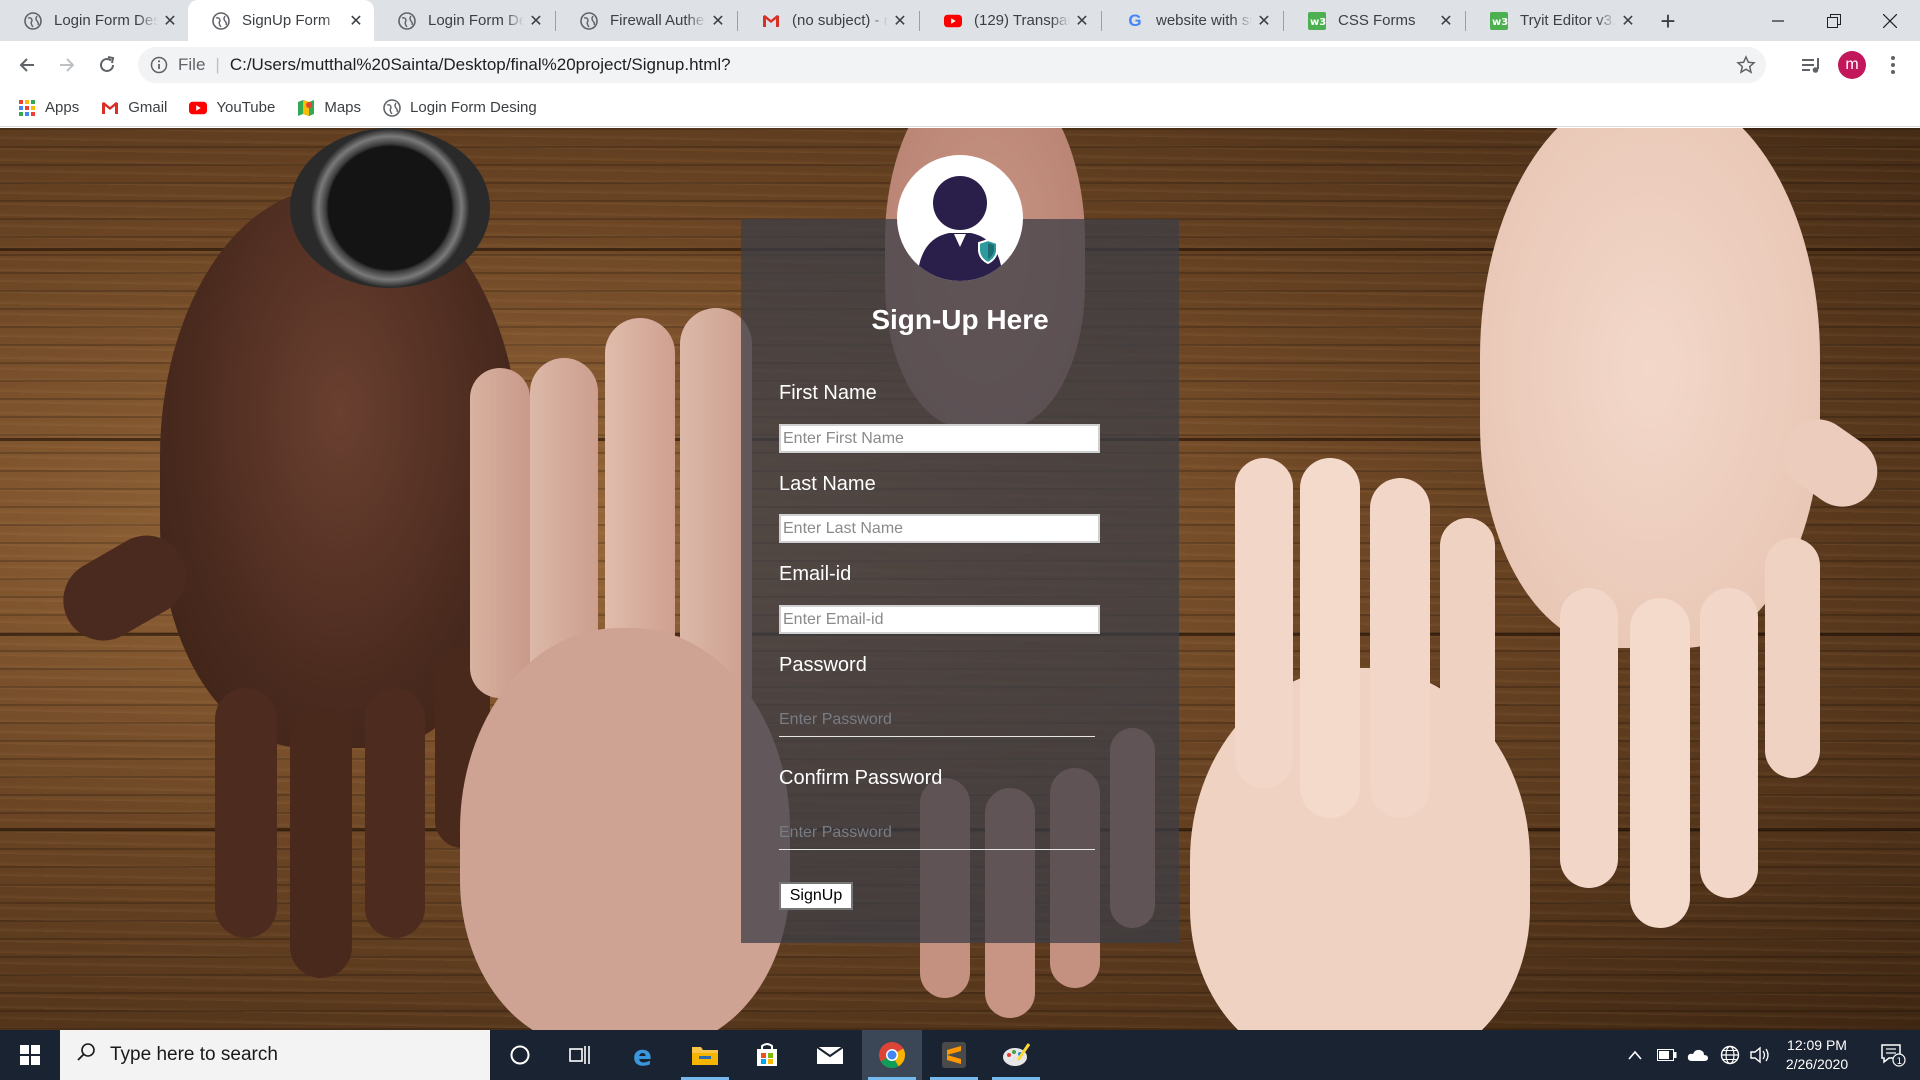 The width and height of the screenshot is (1920, 1080). I want to click on onedrive-cloud-icon, so click(1698, 1055).